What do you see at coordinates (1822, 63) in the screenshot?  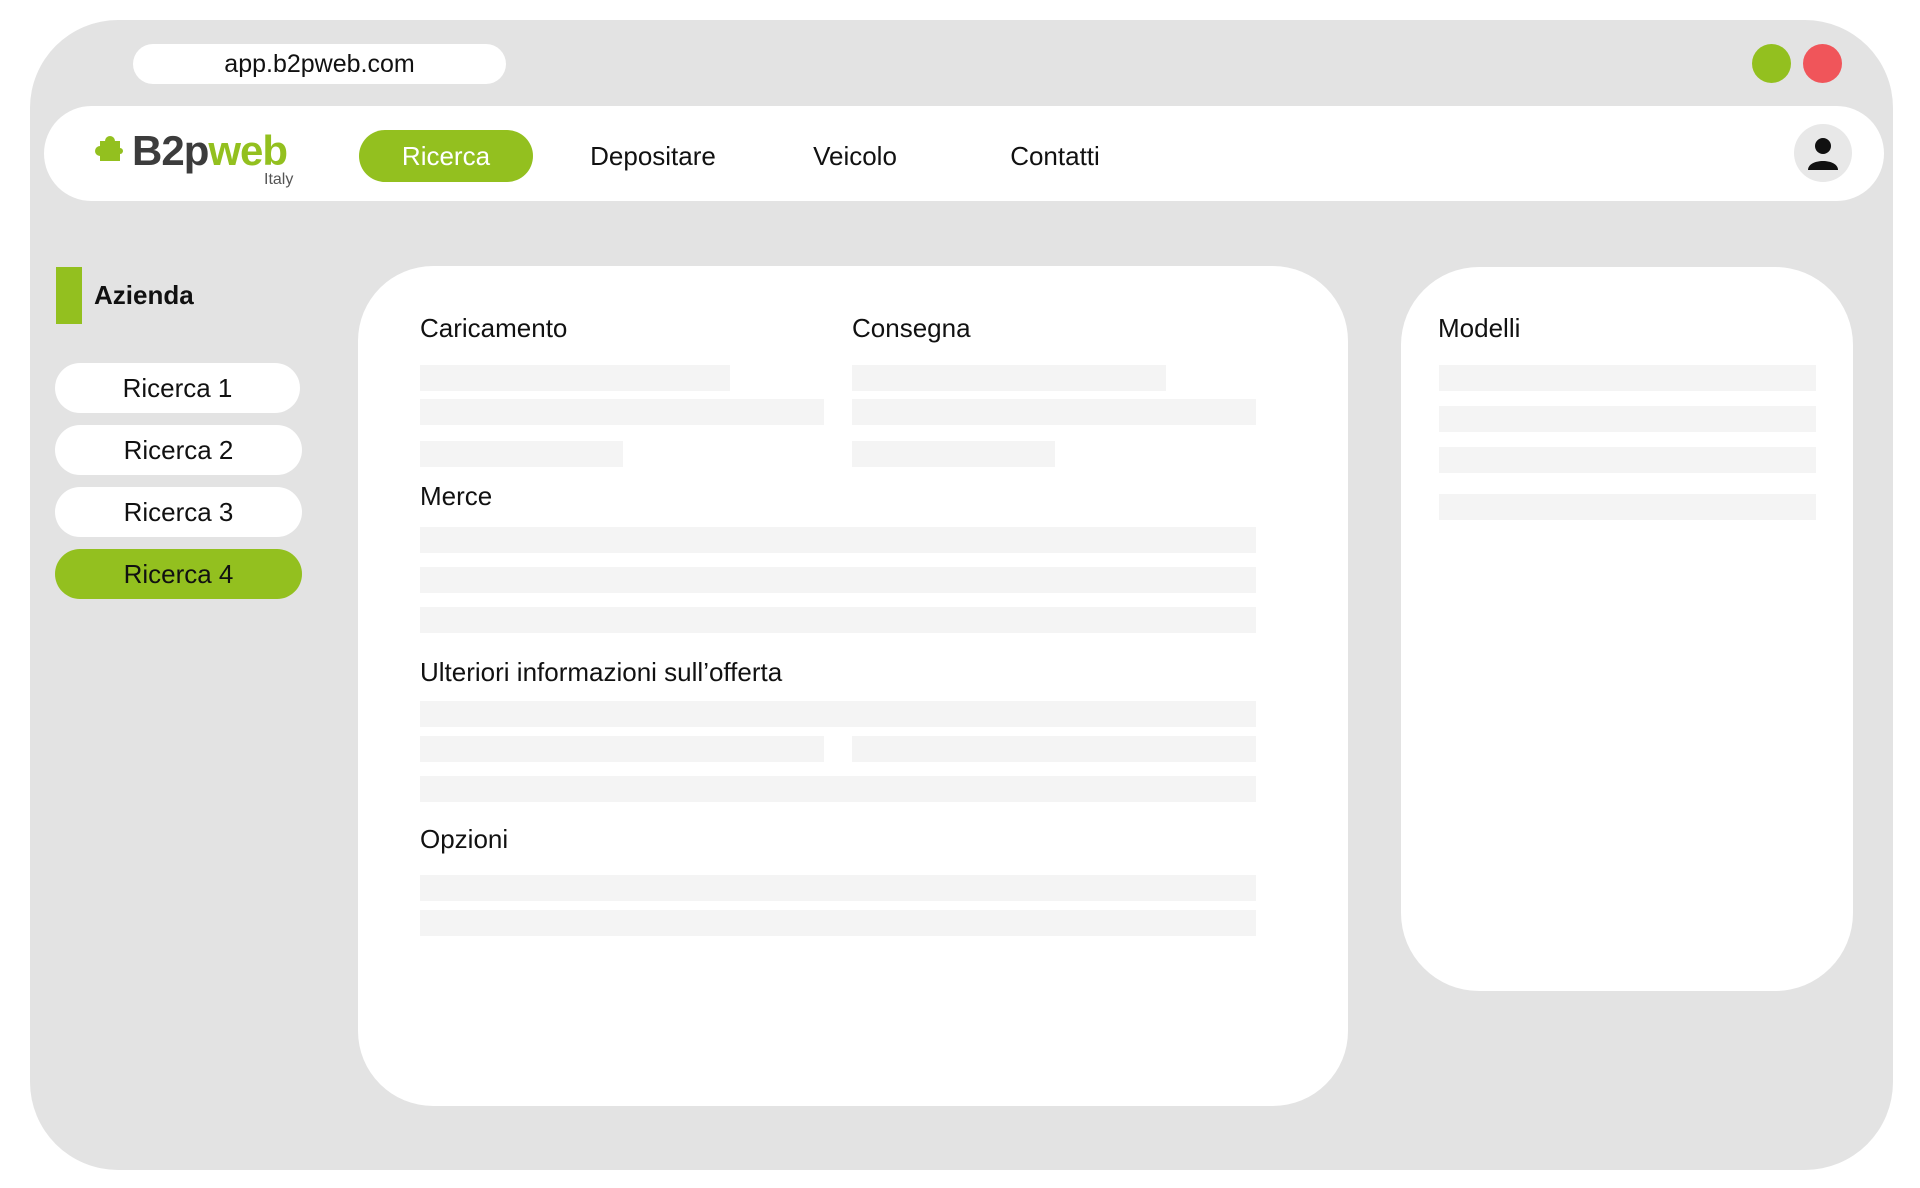 I see `close-button` at bounding box center [1822, 63].